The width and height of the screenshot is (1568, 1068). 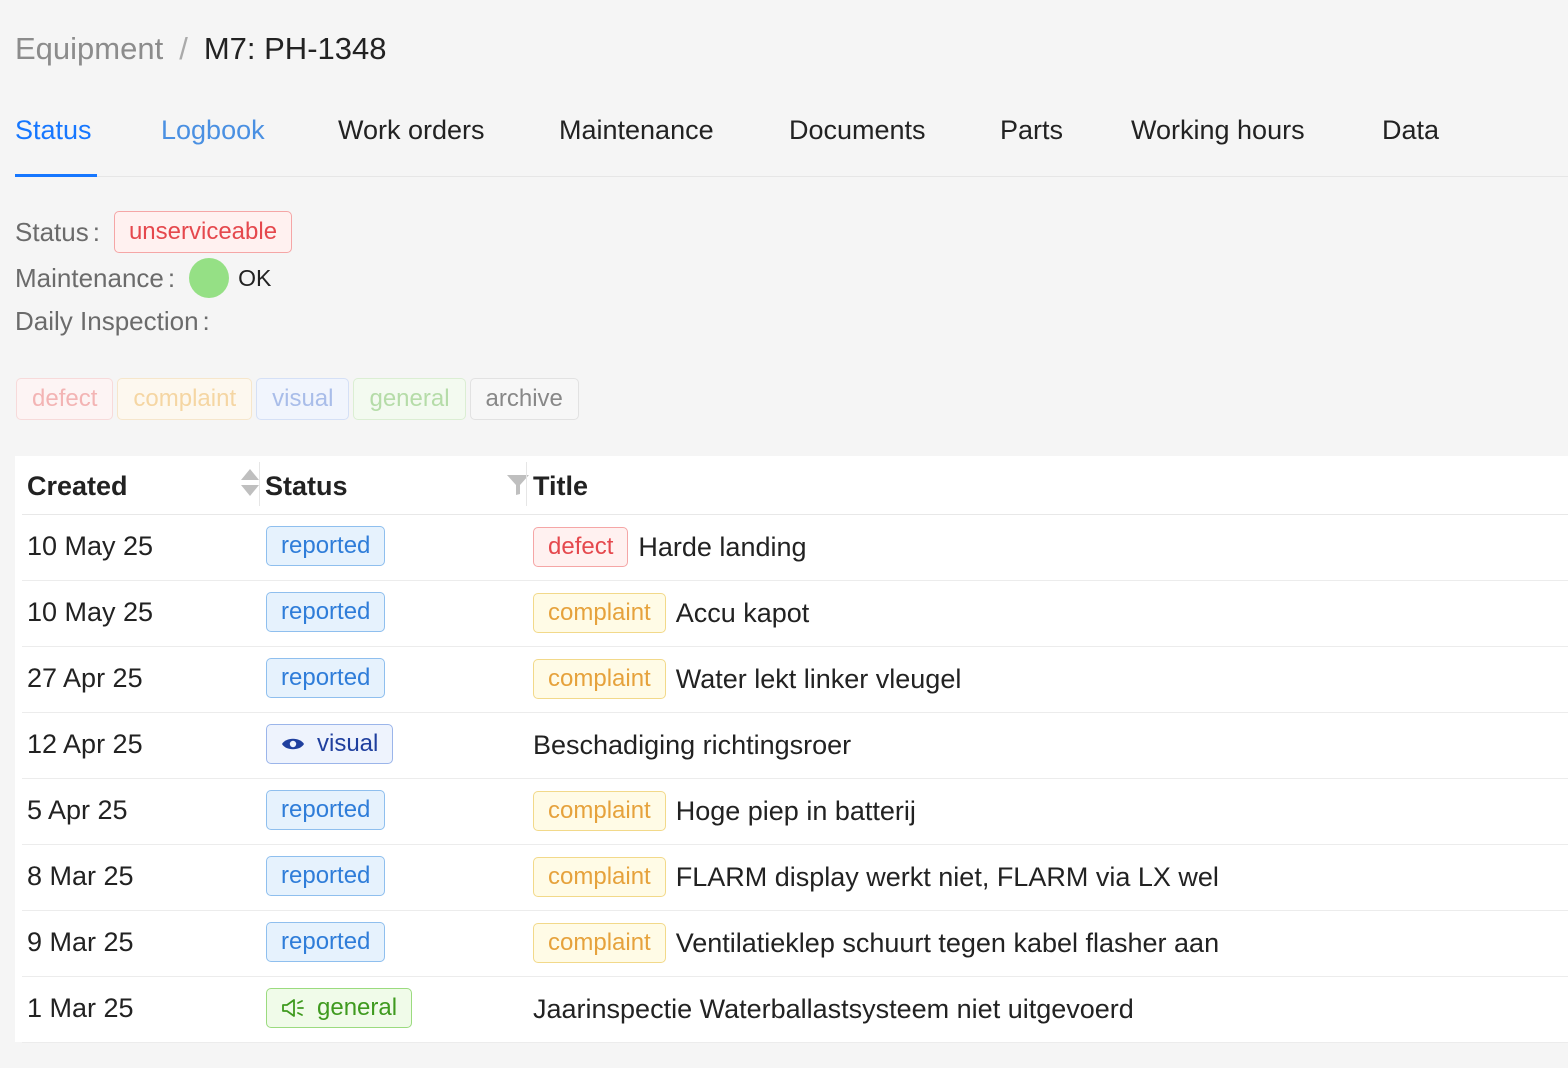 I want to click on column-header-created: Created, so click(x=77, y=486).